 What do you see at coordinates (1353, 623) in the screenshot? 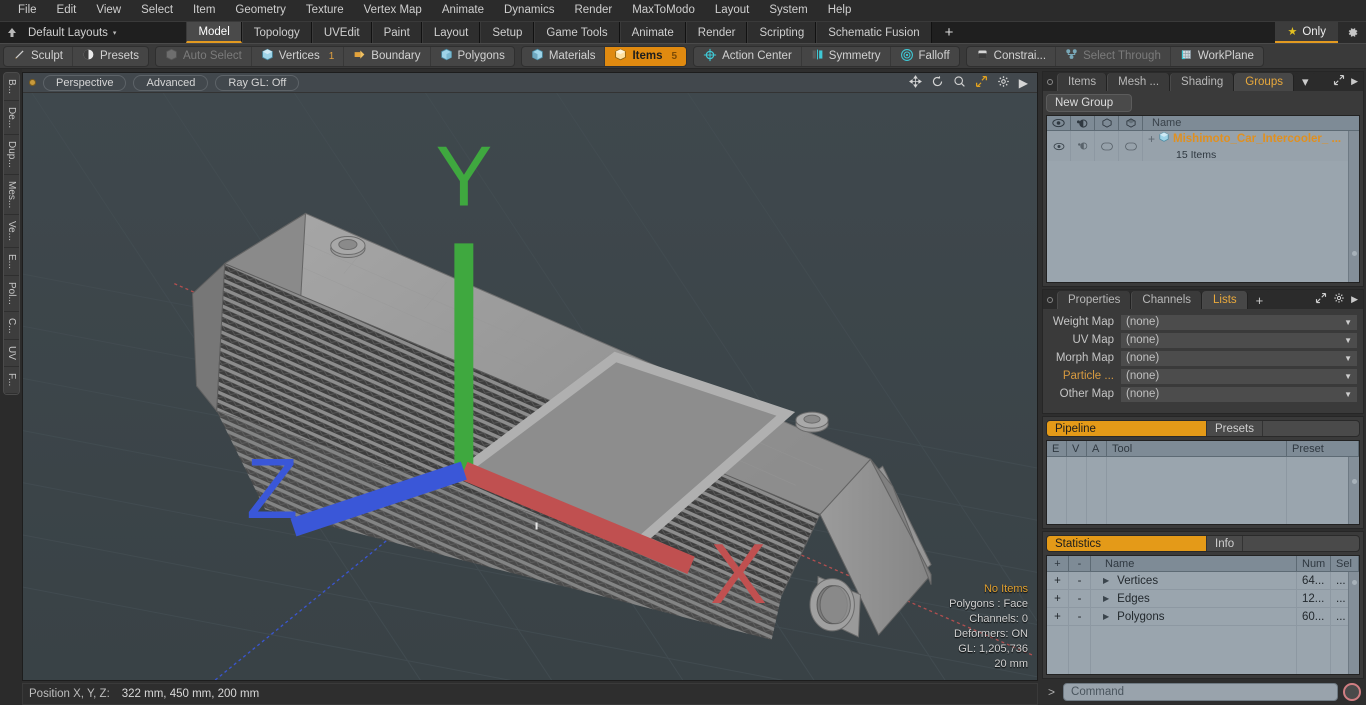
I see `statistics-scrollbar` at bounding box center [1353, 623].